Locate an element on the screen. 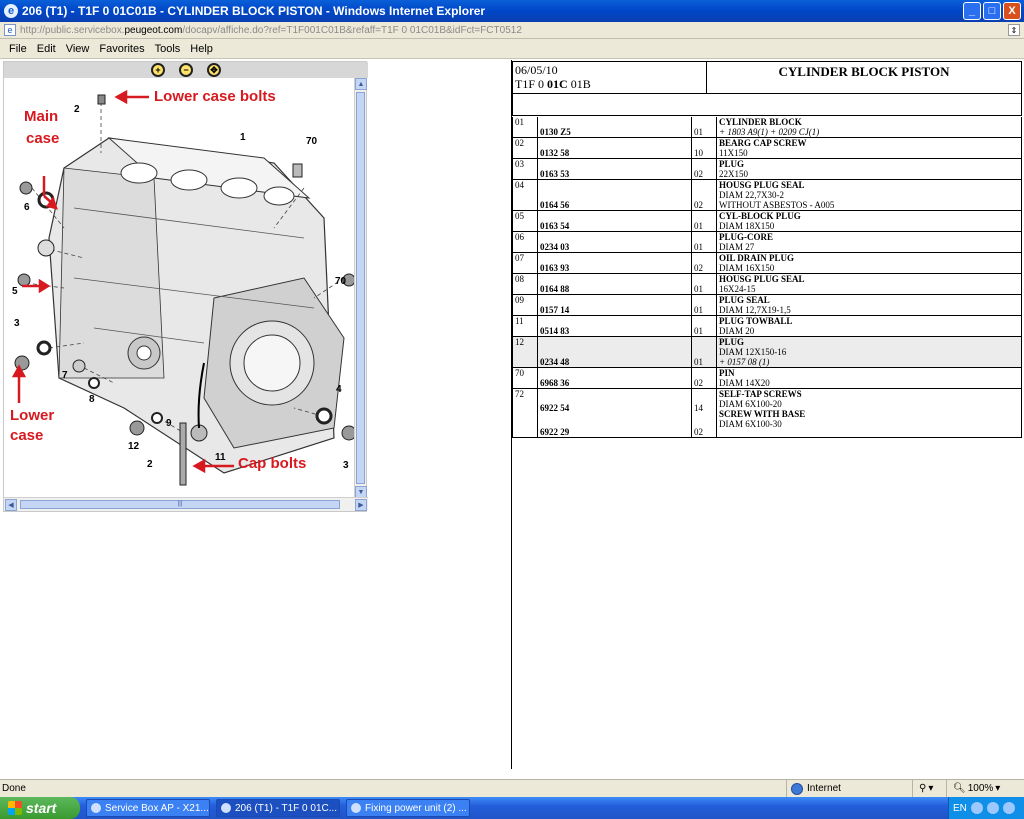  close-button: X is located at coordinates (1012, 11).